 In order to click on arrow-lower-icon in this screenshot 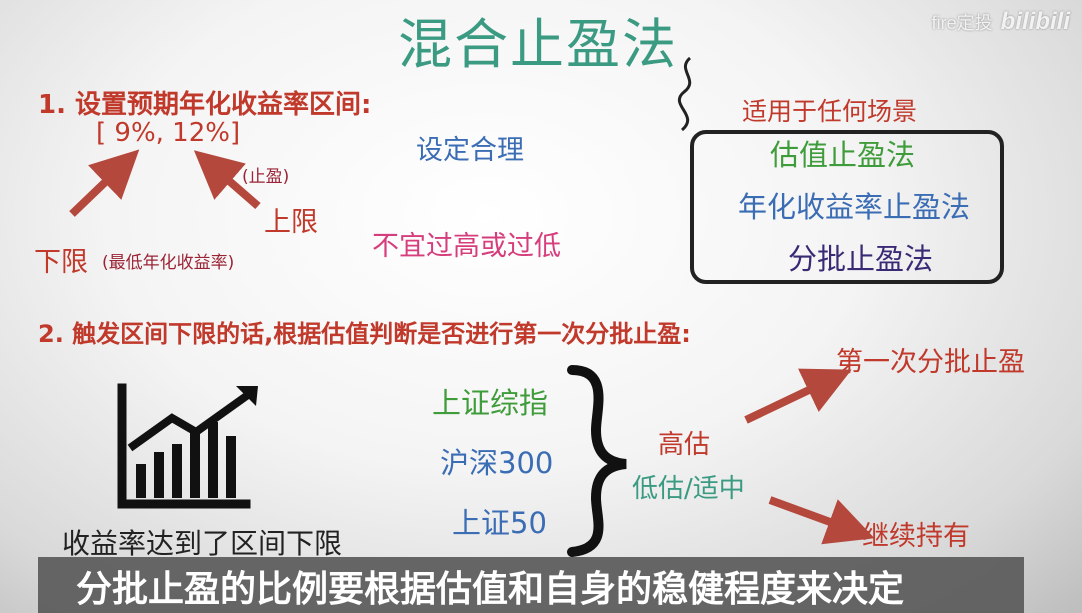, I will do `click(104, 183)`.